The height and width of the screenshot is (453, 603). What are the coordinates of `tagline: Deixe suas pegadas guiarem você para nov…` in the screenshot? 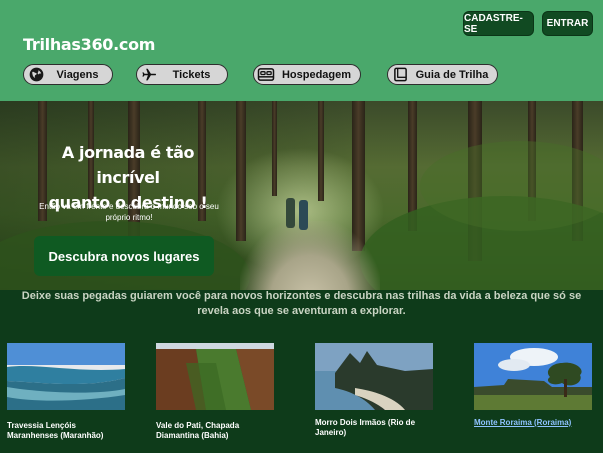 It's located at (301, 304).